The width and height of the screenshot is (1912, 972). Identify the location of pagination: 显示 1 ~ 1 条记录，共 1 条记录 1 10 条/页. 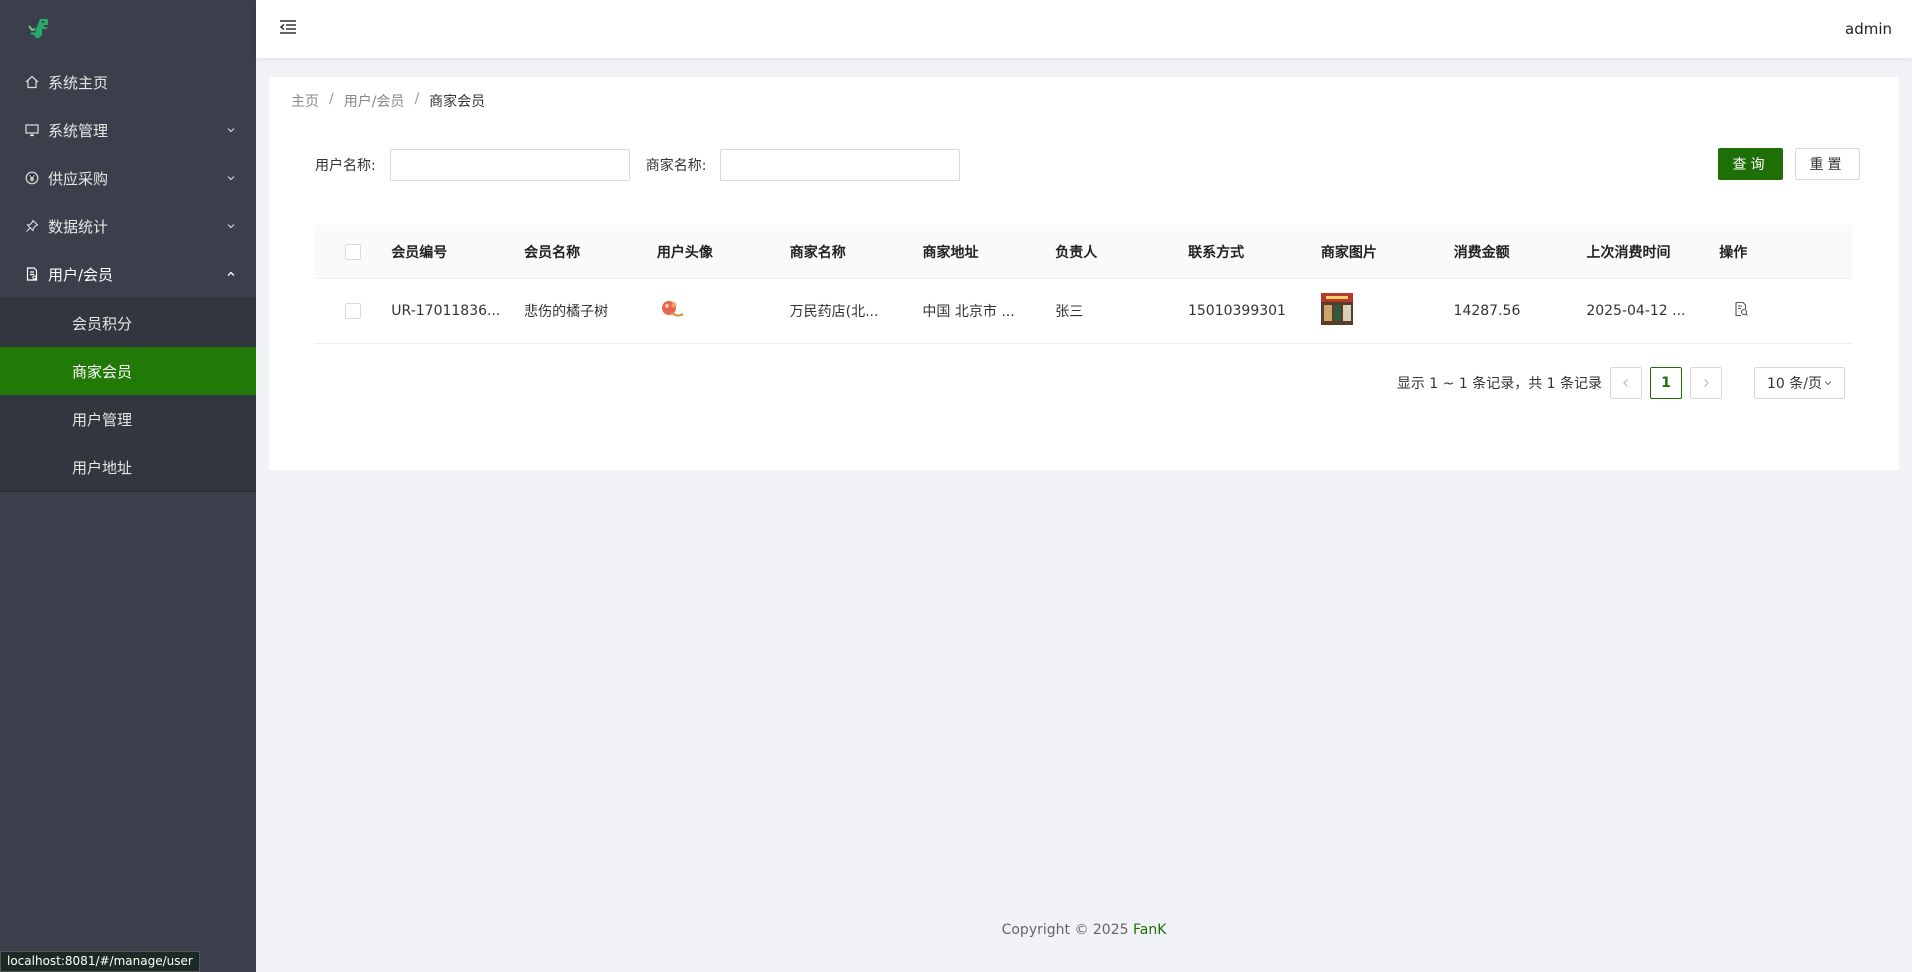
(1621, 383).